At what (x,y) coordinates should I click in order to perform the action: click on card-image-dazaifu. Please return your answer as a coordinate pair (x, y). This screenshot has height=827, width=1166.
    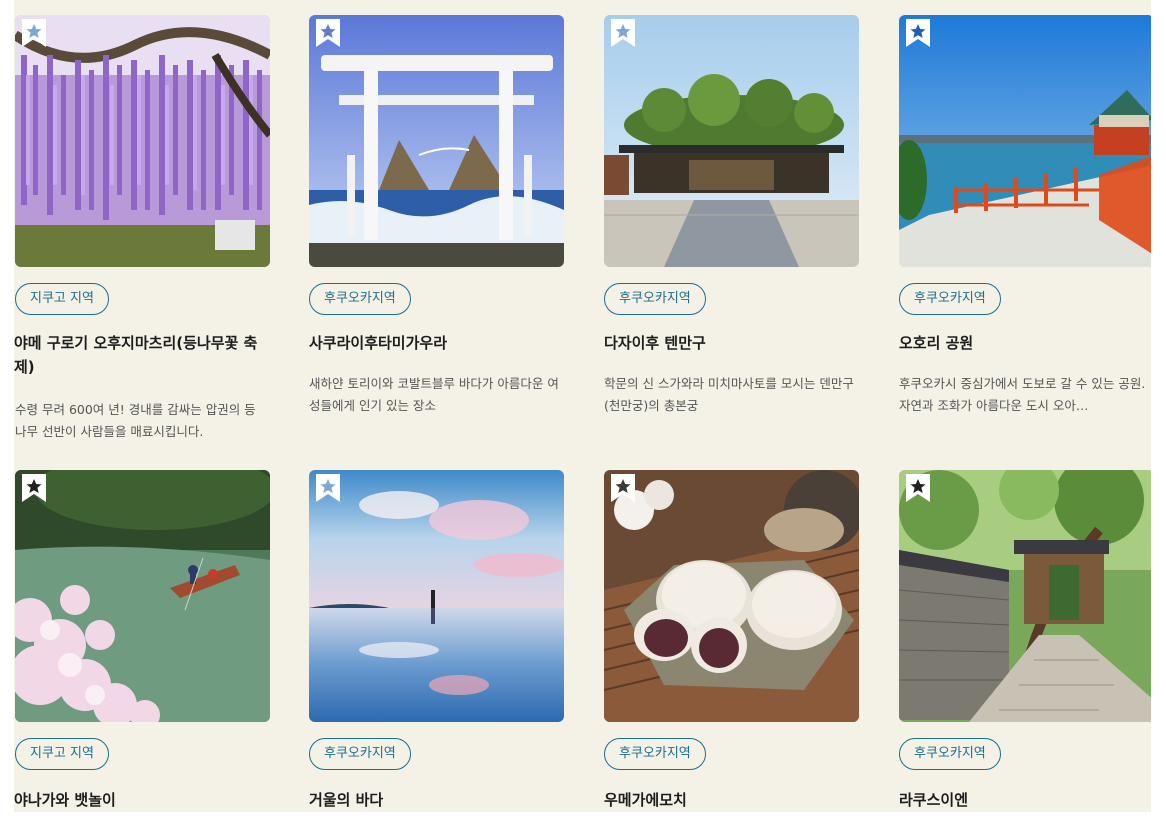
    Looking at the image, I should click on (731, 141).